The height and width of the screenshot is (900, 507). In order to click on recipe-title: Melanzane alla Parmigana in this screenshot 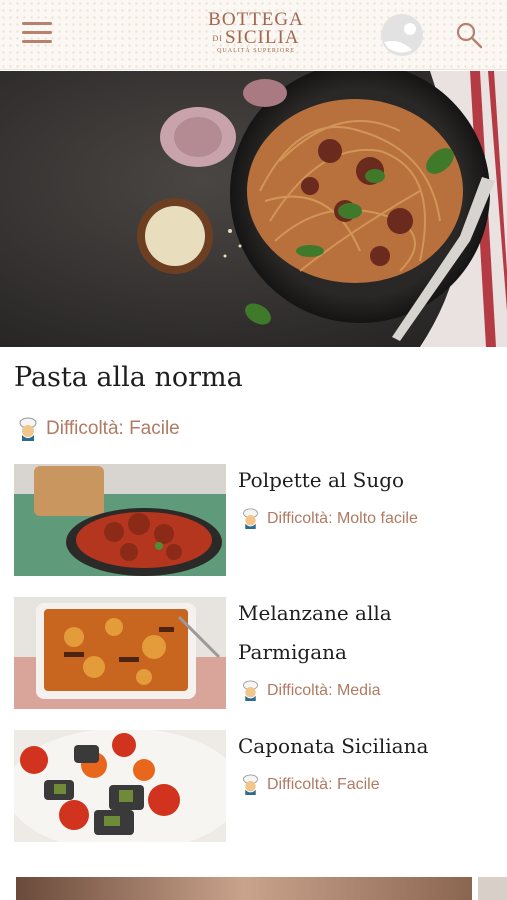, I will do `click(315, 632)`.